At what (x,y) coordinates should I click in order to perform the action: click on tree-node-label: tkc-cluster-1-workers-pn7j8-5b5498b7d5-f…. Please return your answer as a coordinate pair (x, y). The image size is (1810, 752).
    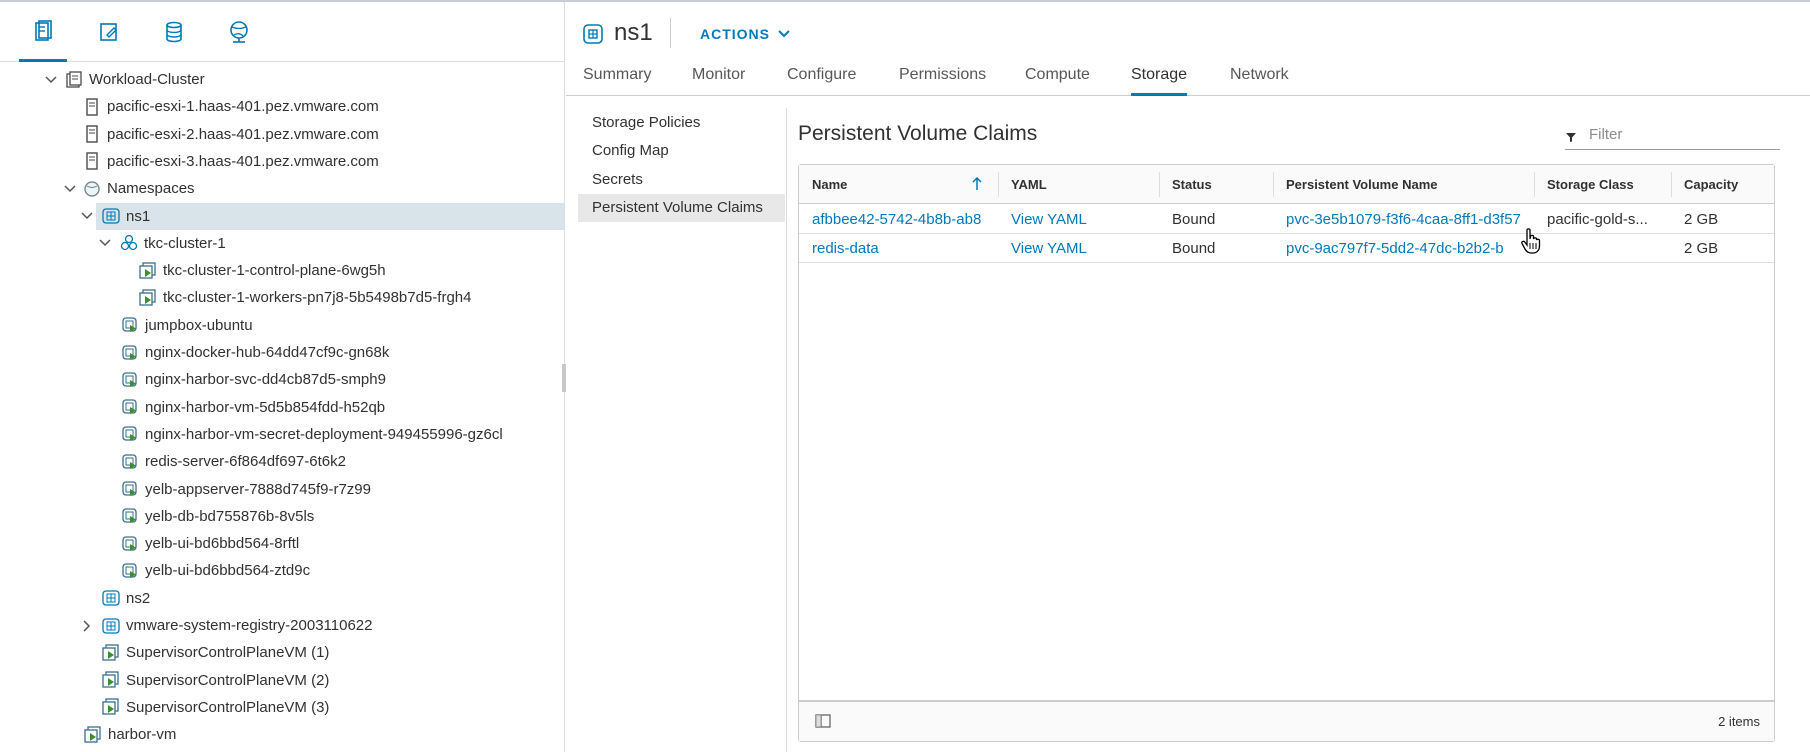
    Looking at the image, I should click on (317, 298).